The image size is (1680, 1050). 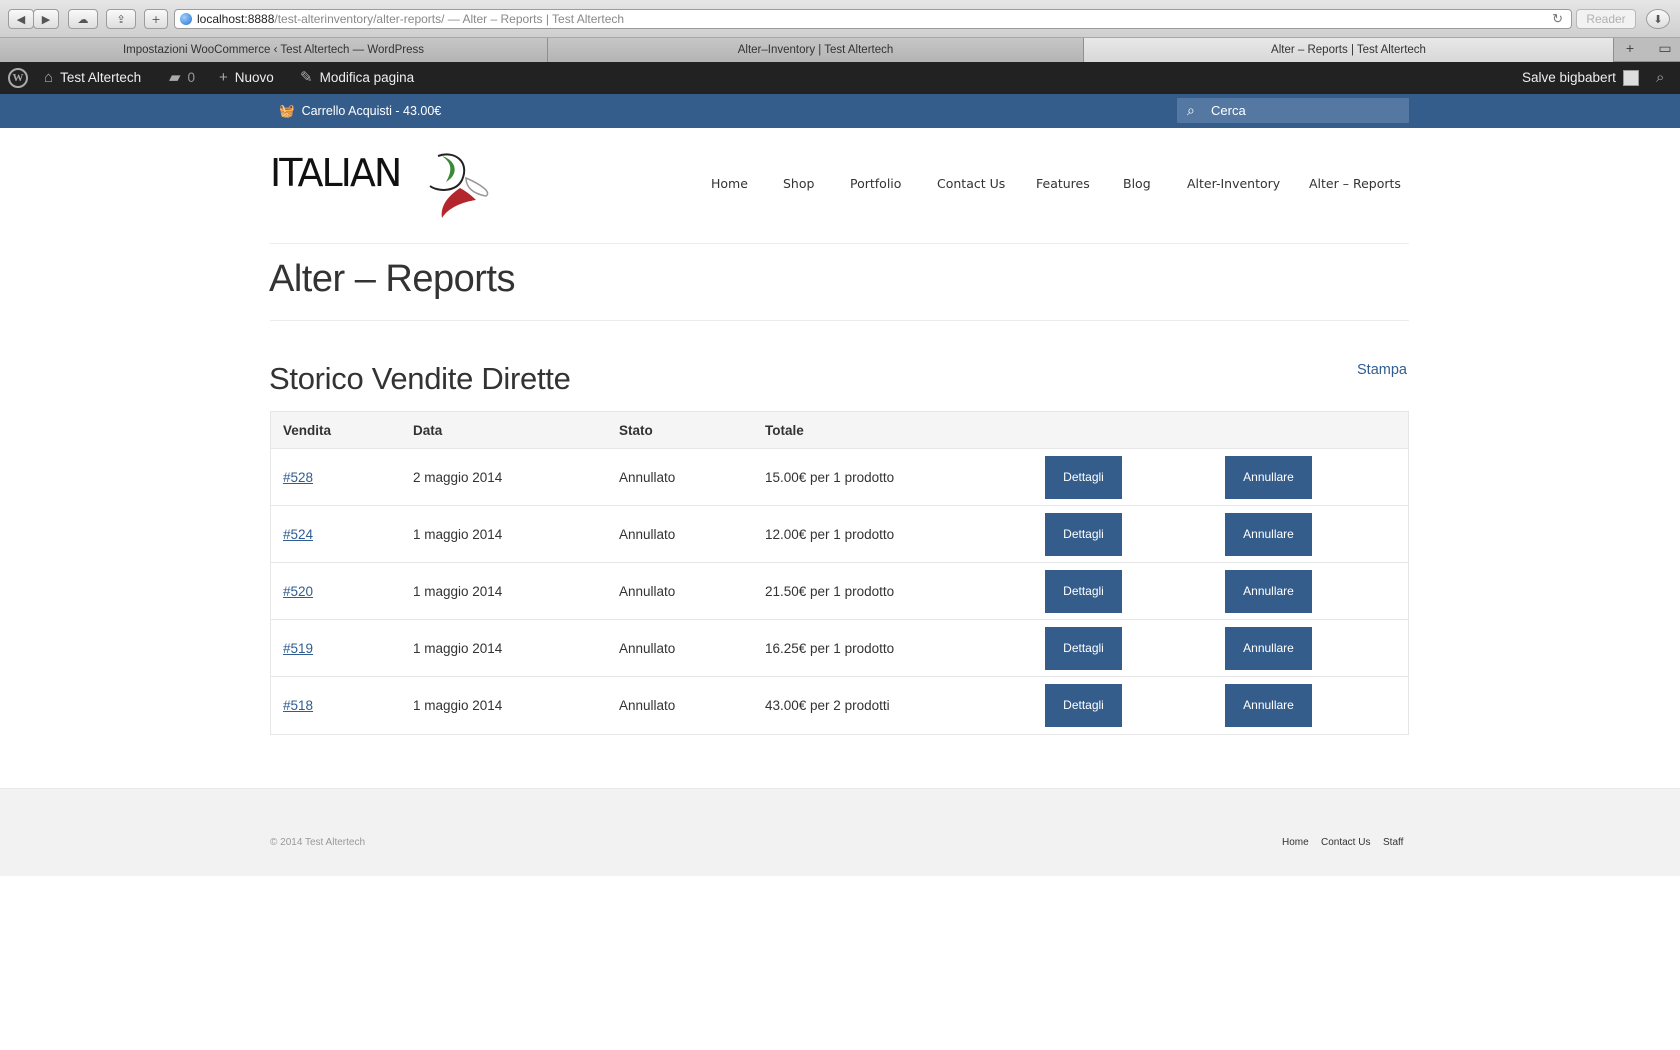 I want to click on header-divider, so click(x=839, y=243).